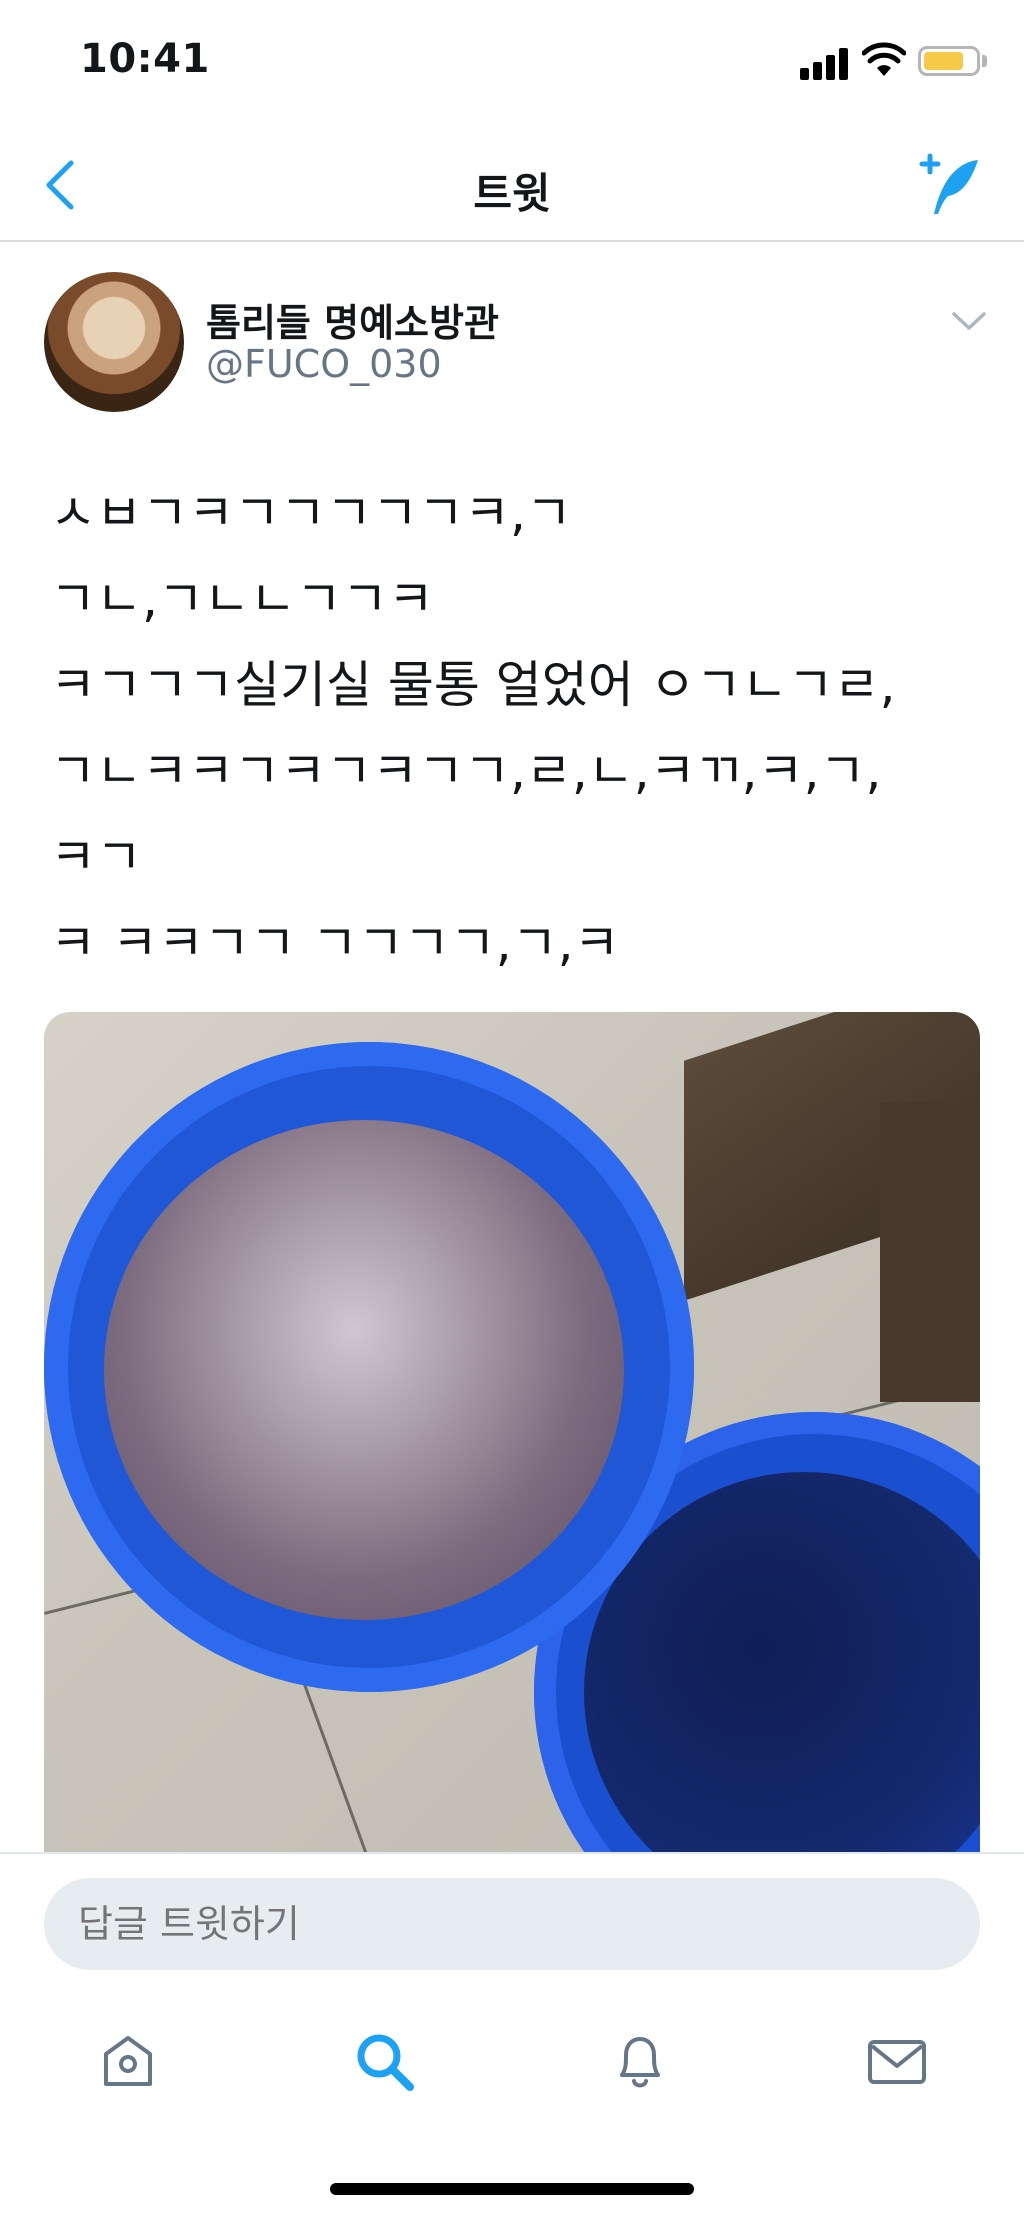  I want to click on page-title: 트윗, so click(512, 193).